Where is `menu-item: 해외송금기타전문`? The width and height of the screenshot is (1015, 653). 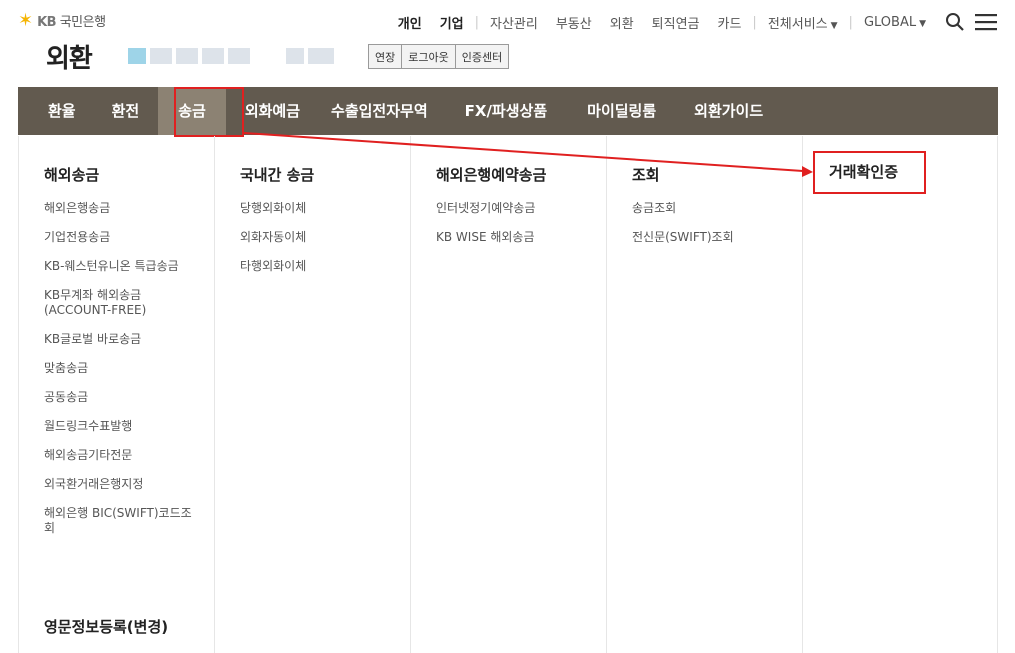 menu-item: 해외송금기타전문 is located at coordinates (120, 455).